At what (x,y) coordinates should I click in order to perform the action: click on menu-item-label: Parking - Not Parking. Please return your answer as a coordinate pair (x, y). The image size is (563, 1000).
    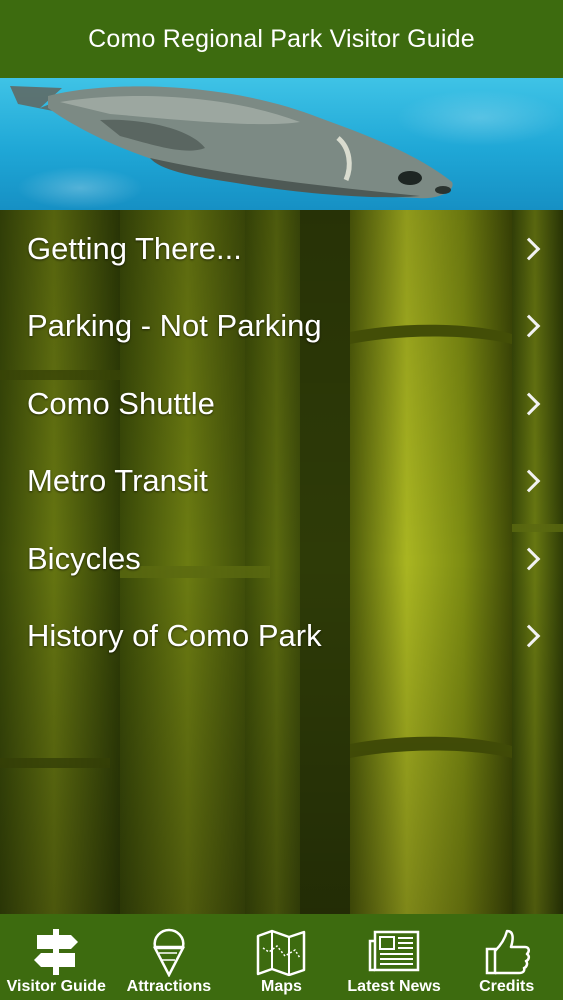
    Looking at the image, I should click on (174, 326).